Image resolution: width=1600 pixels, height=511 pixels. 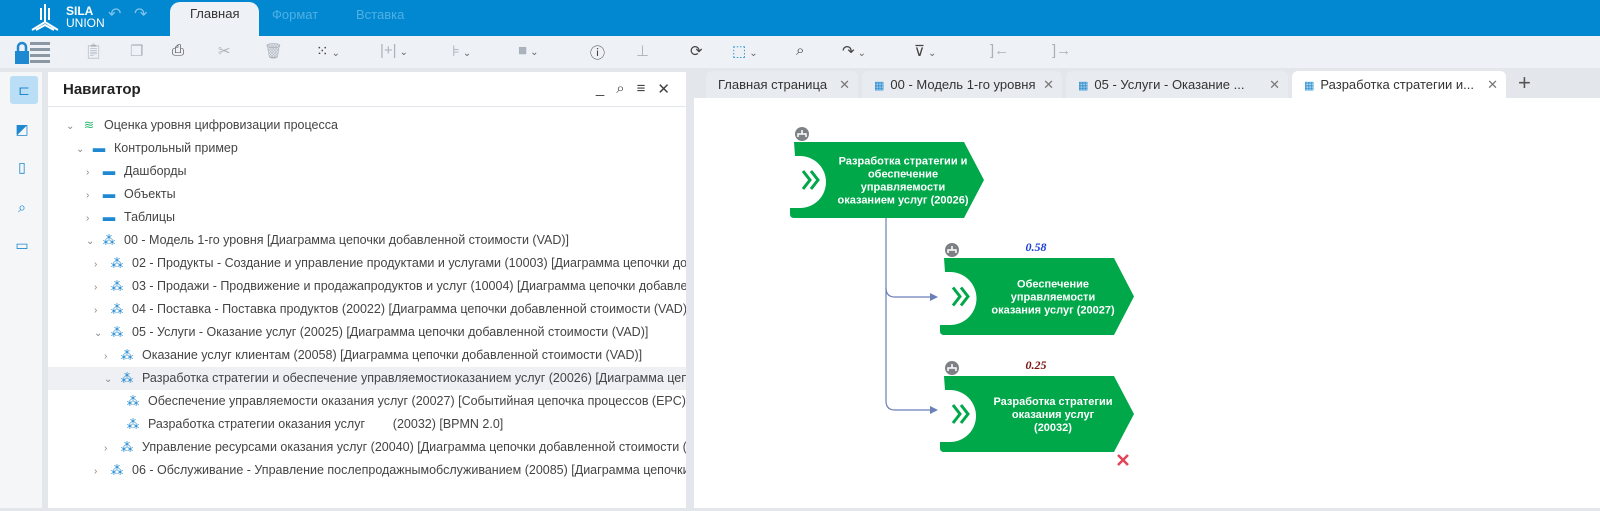 What do you see at coordinates (22, 129) in the screenshot?
I see `shapes-icon: ◩` at bounding box center [22, 129].